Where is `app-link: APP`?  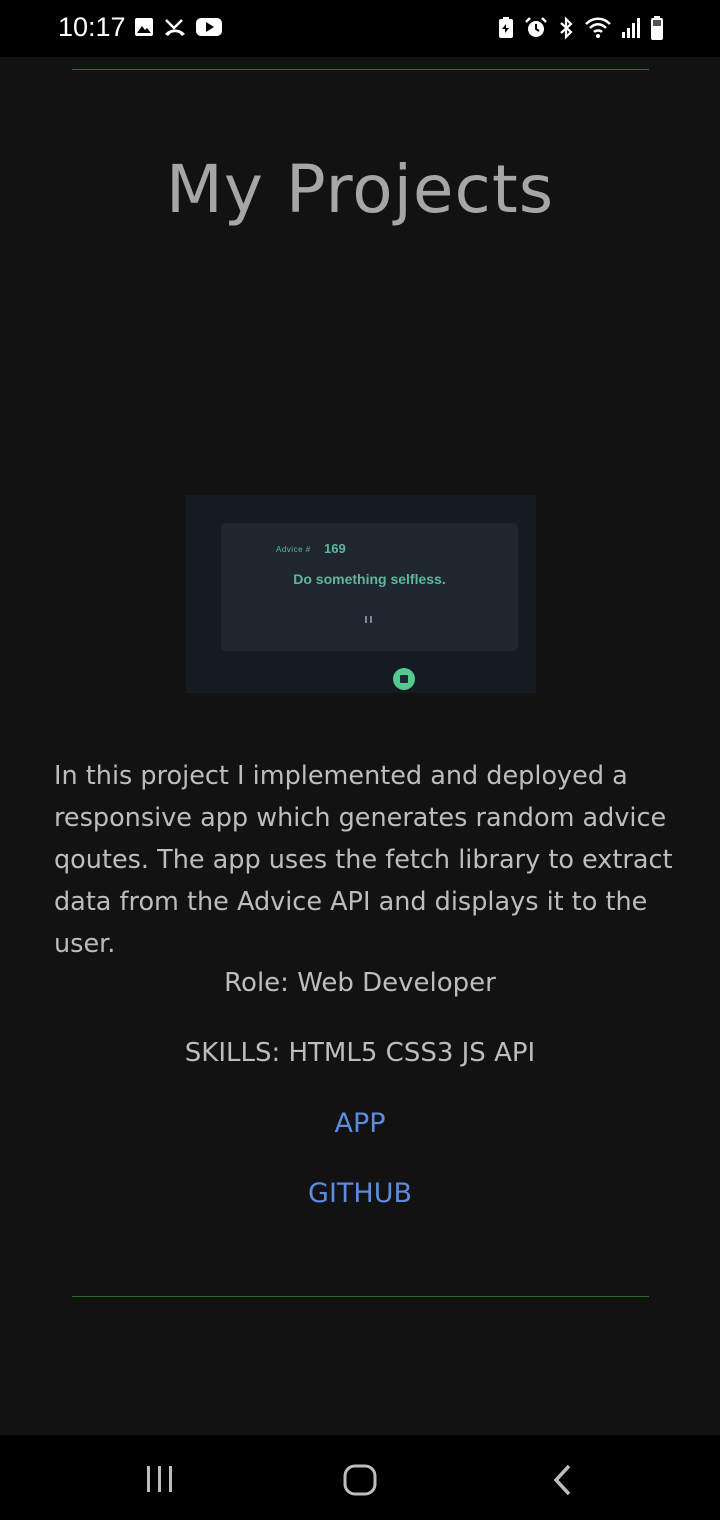 app-link: APP is located at coordinates (360, 1123).